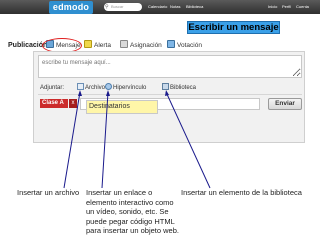 This screenshot has width=320, height=240. What do you see at coordinates (188, 140) in the screenshot?
I see `arrow-library` at bounding box center [188, 140].